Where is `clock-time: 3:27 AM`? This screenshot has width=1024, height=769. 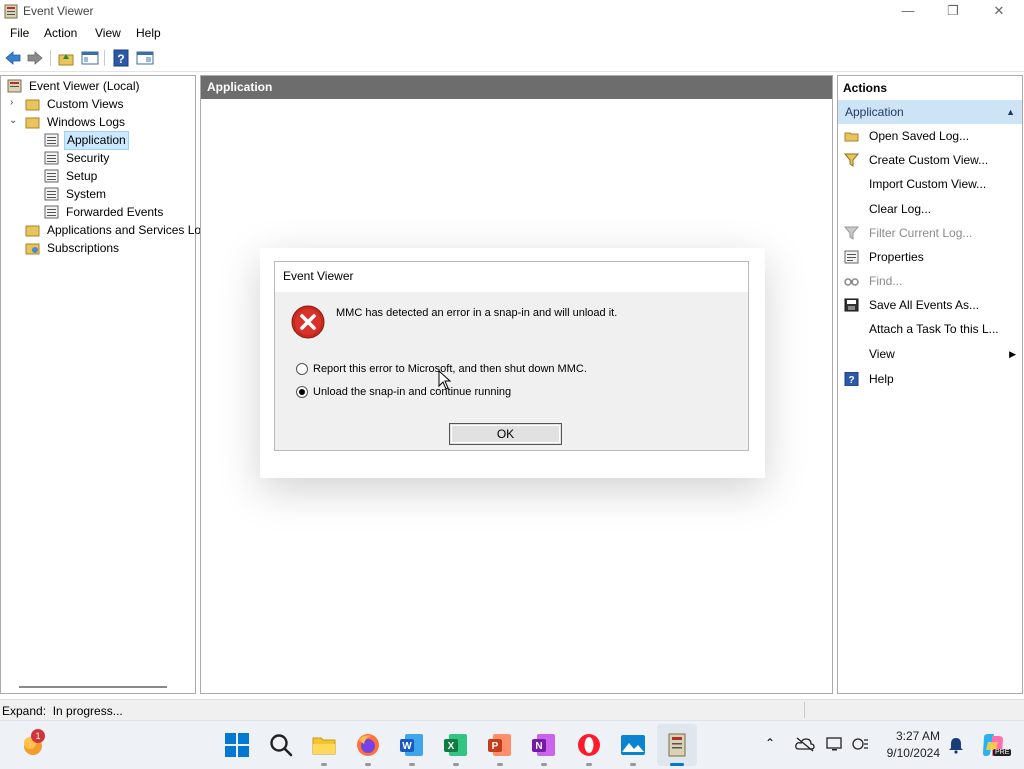
clock-time: 3:27 AM is located at coordinates (906, 736).